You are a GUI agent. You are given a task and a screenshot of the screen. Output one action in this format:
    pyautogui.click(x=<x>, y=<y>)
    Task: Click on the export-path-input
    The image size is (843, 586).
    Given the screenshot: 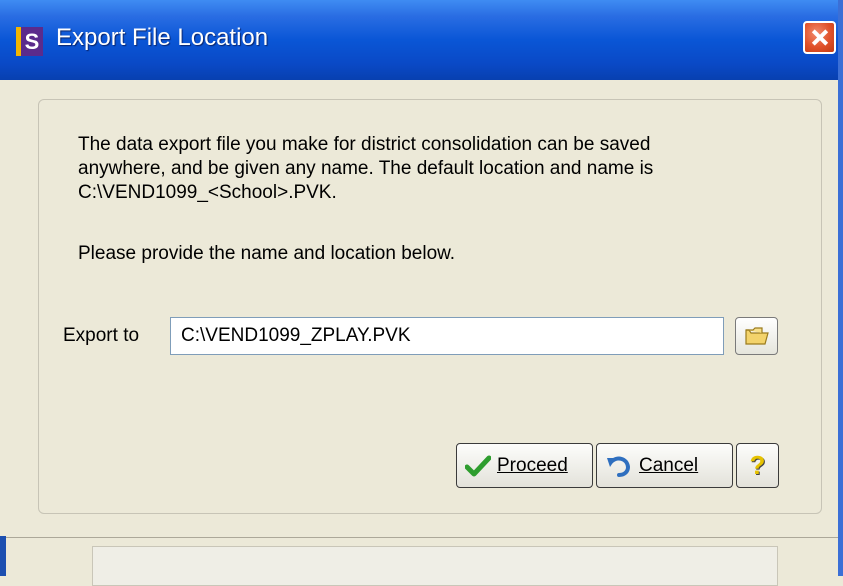 What is the action you would take?
    pyautogui.click(x=447, y=336)
    